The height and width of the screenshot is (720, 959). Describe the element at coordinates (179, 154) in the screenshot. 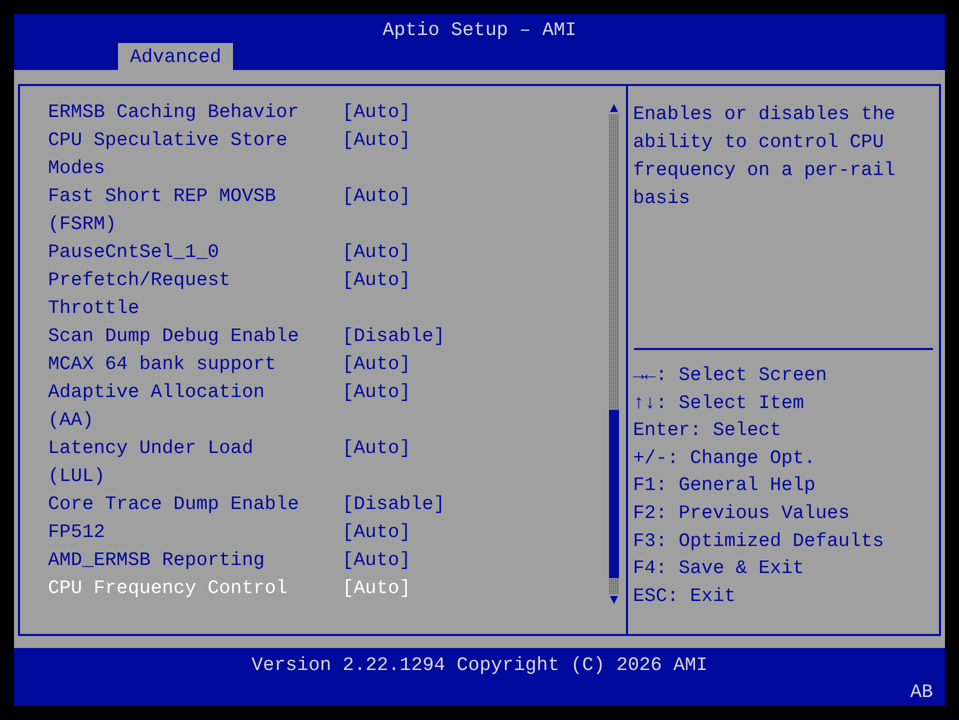

I see `setting-label: CPU Speculative Store Modes` at that location.